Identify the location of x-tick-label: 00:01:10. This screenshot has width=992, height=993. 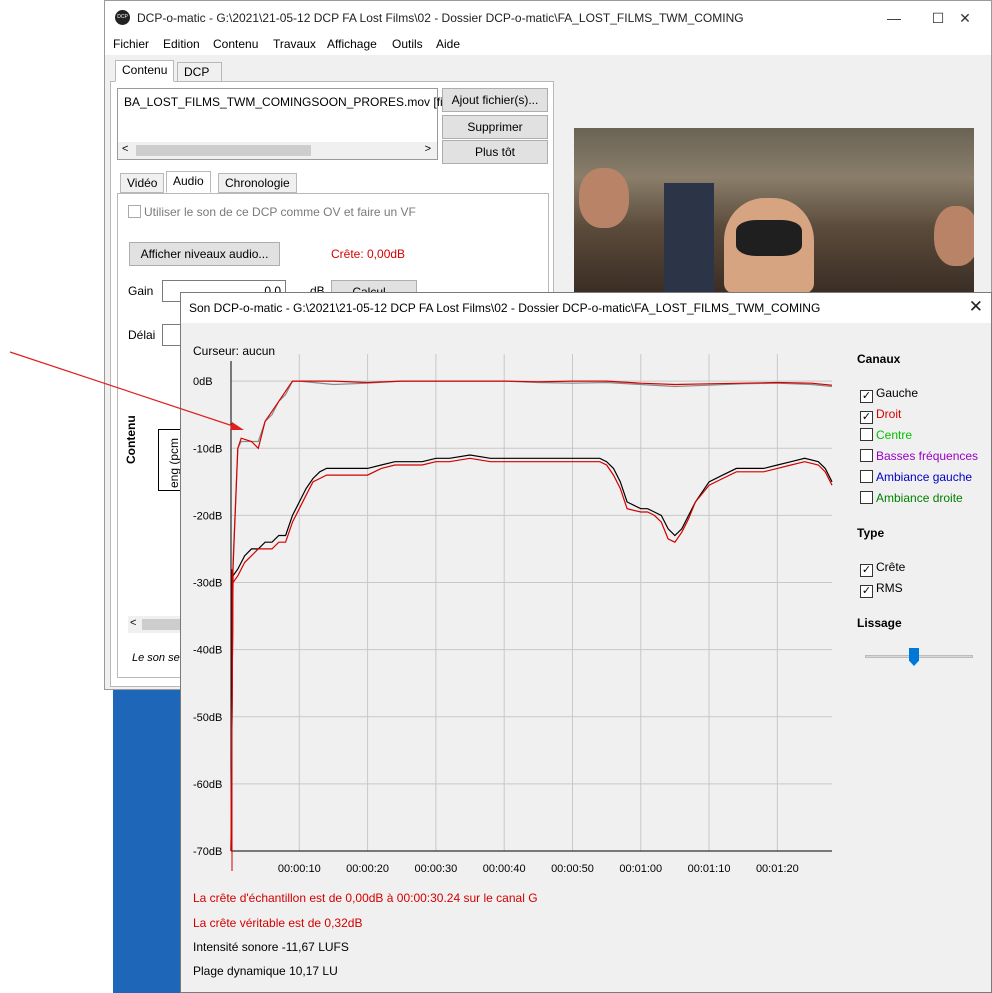
(709, 869).